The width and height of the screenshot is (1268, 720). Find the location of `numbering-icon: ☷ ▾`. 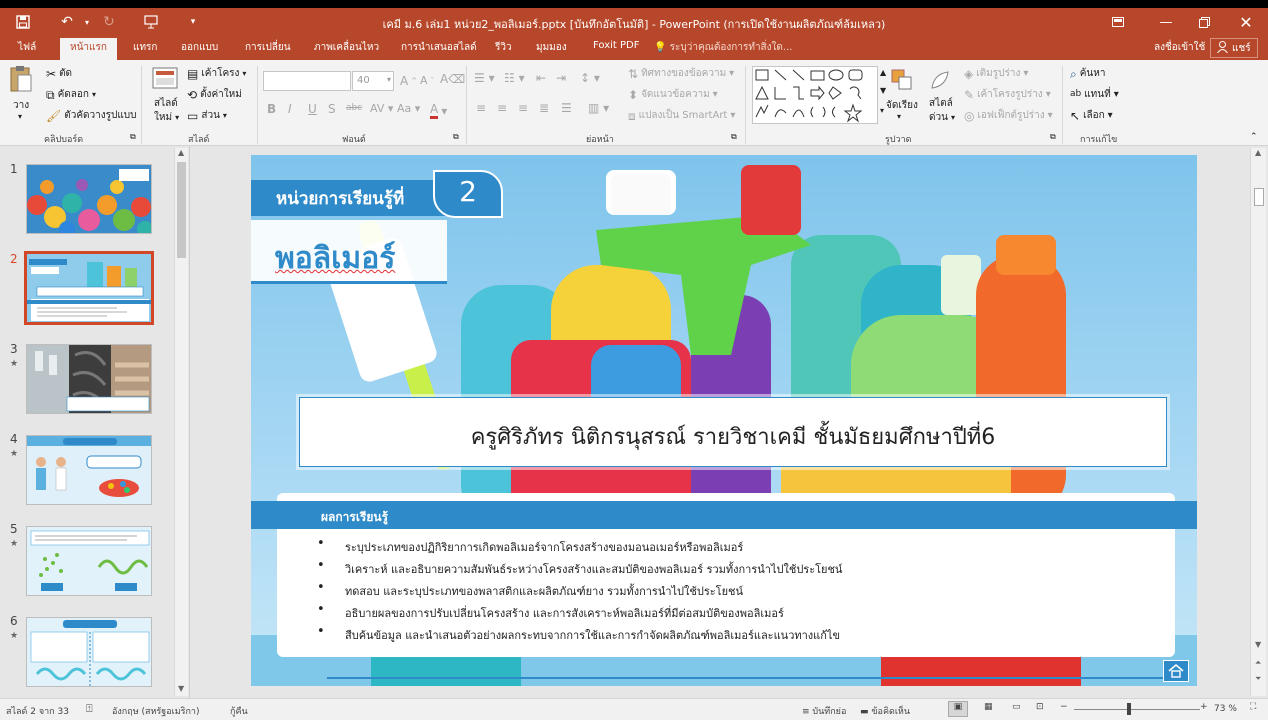

numbering-icon: ☷ ▾ is located at coordinates (514, 78).